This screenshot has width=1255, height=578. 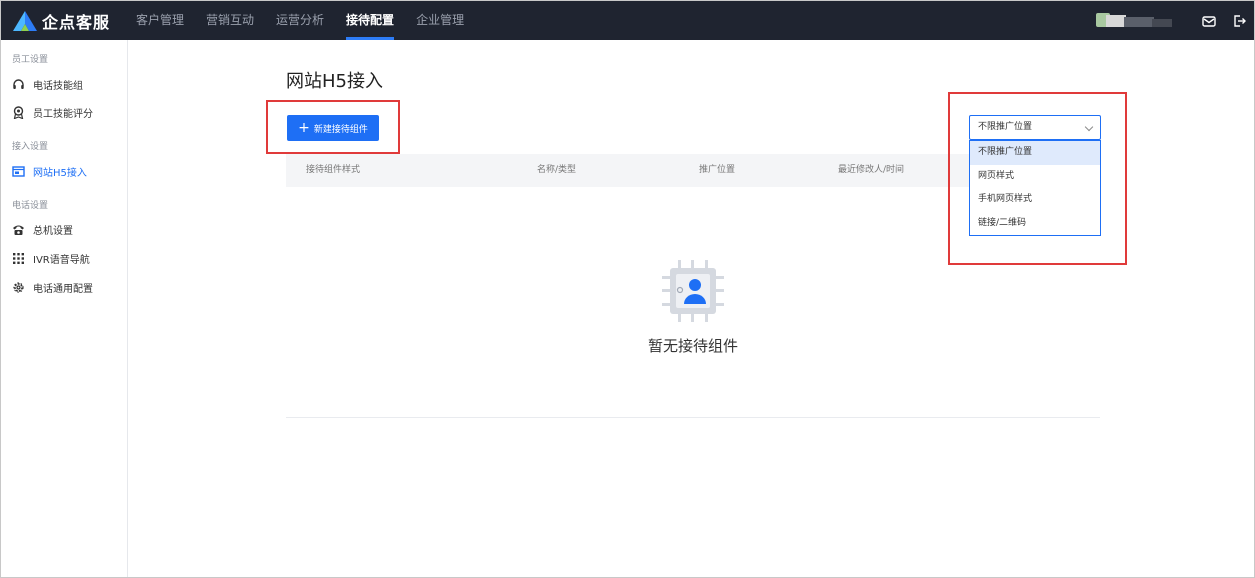 I want to click on new-button-label: 新建接待组件, so click(x=340, y=129).